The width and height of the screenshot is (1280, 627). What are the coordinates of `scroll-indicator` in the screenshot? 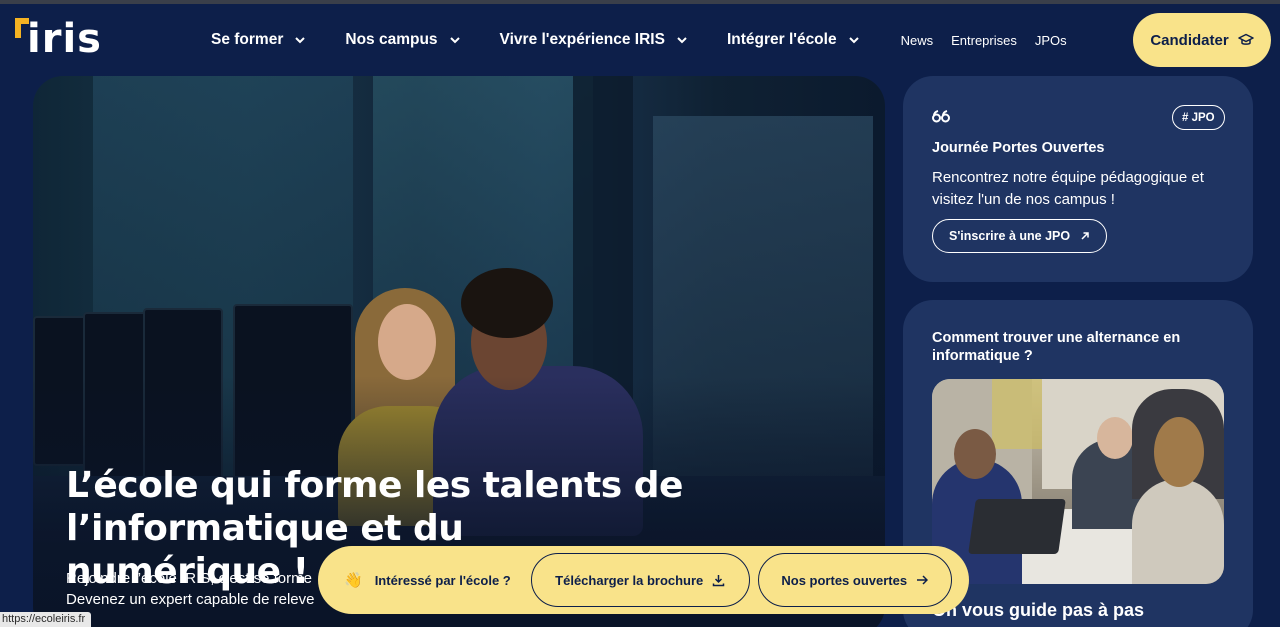 It's located at (648, 623).